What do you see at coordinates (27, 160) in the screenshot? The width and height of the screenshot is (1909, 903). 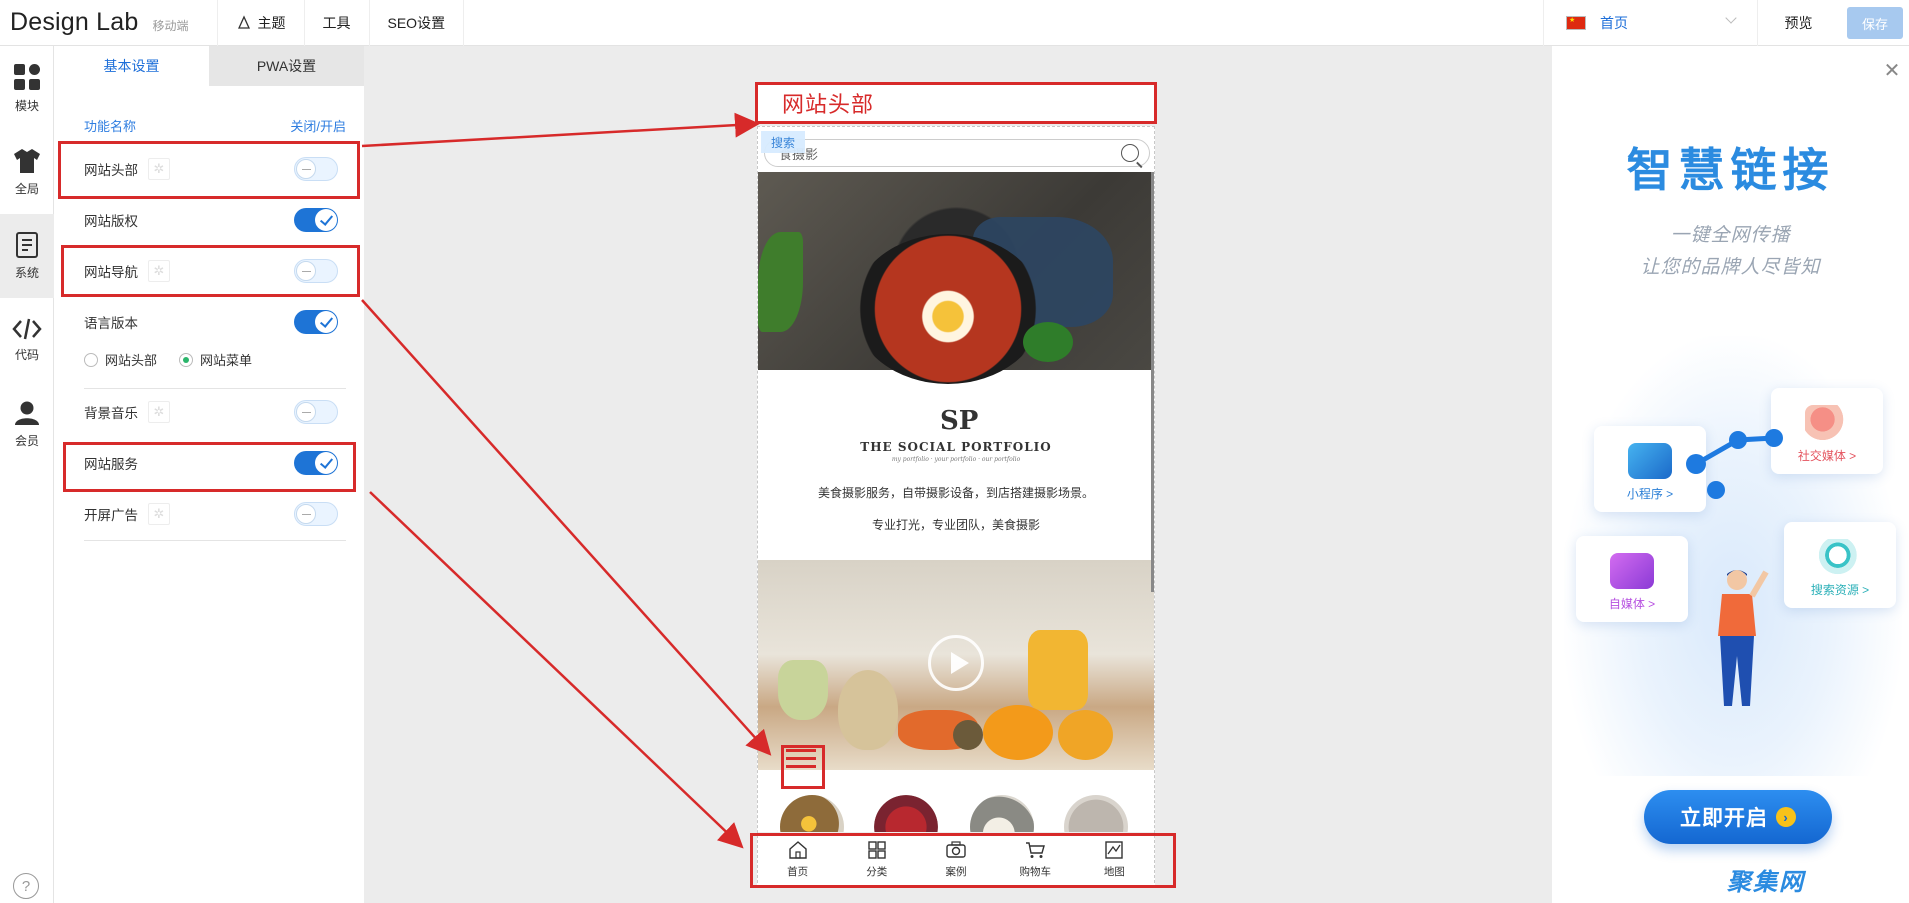 I see `shirt-icon` at bounding box center [27, 160].